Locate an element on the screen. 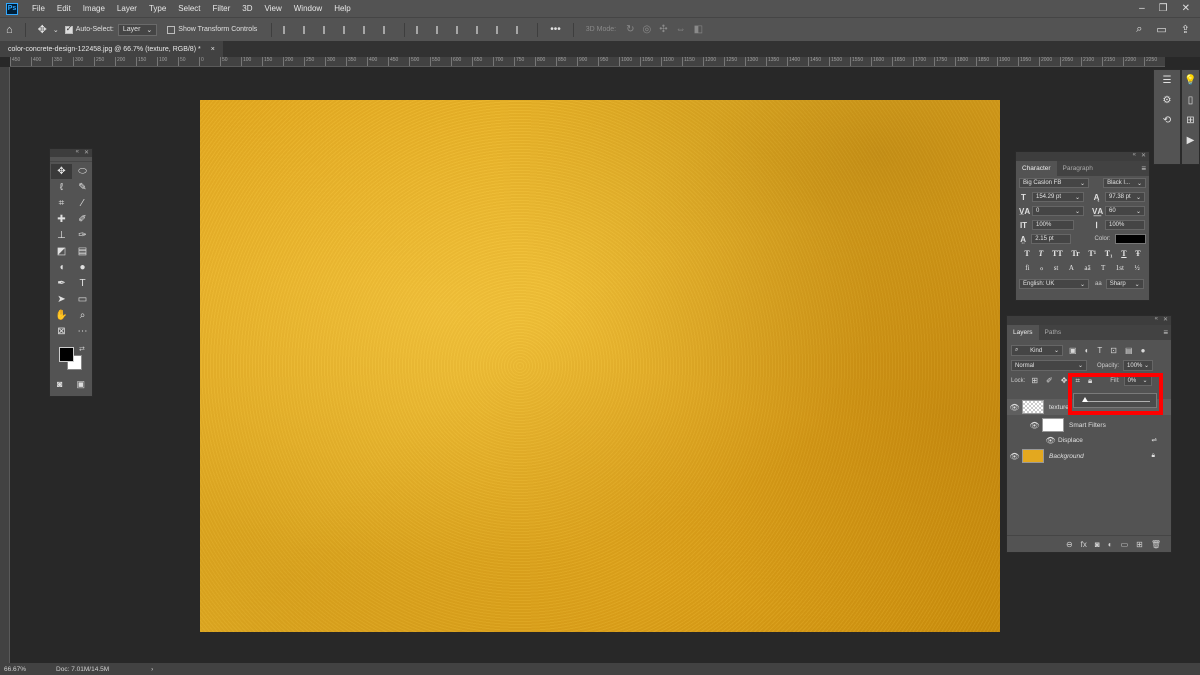 Image resolution: width=1200 pixels, height=675 pixels. ordinals-button: 1st is located at coordinates (1120, 268).